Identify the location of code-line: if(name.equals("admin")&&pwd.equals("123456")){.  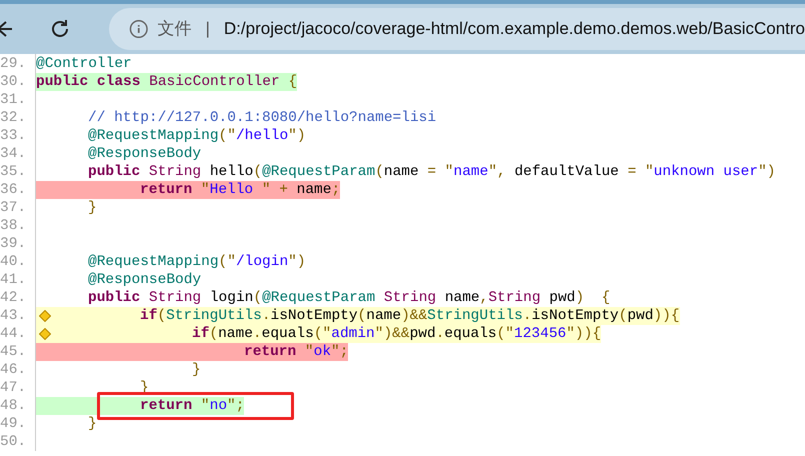
(396, 334).